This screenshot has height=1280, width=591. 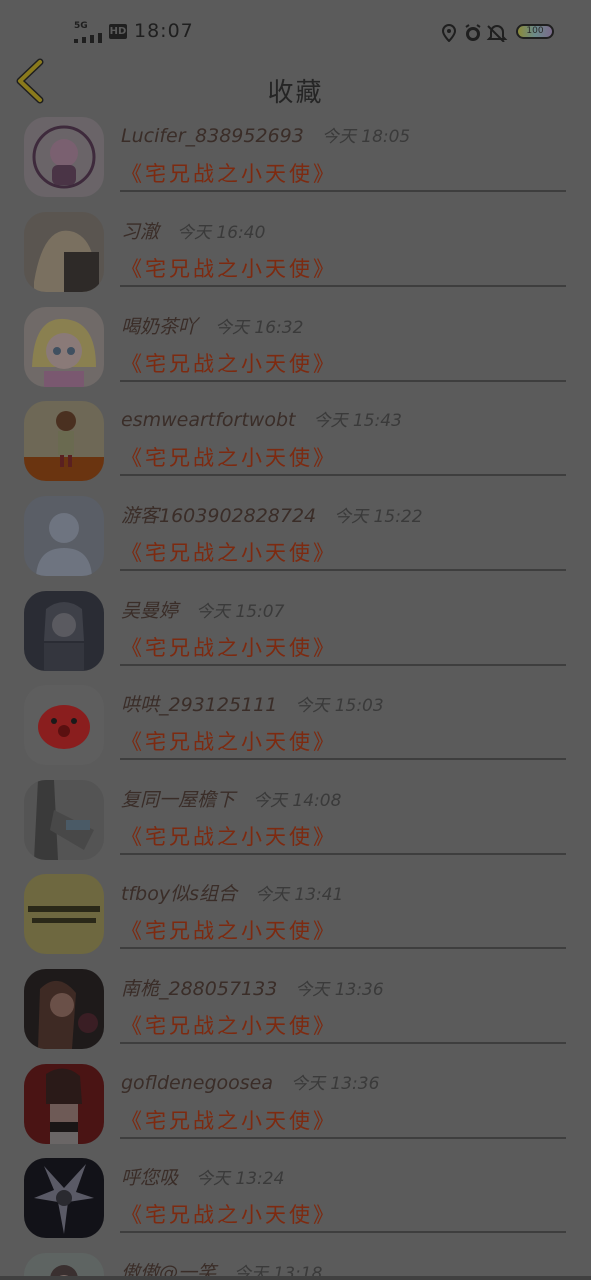 What do you see at coordinates (81, 26) in the screenshot?
I see `network-type: 5G` at bounding box center [81, 26].